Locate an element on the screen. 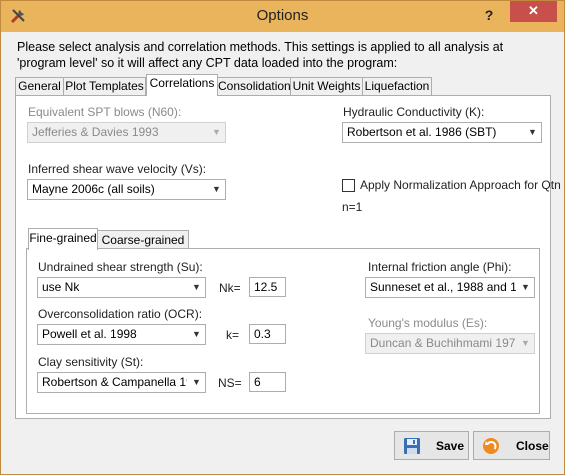 The image size is (565, 475). spt-method-select: Jefferies & Davies 1993 ▼ is located at coordinates (126, 132).